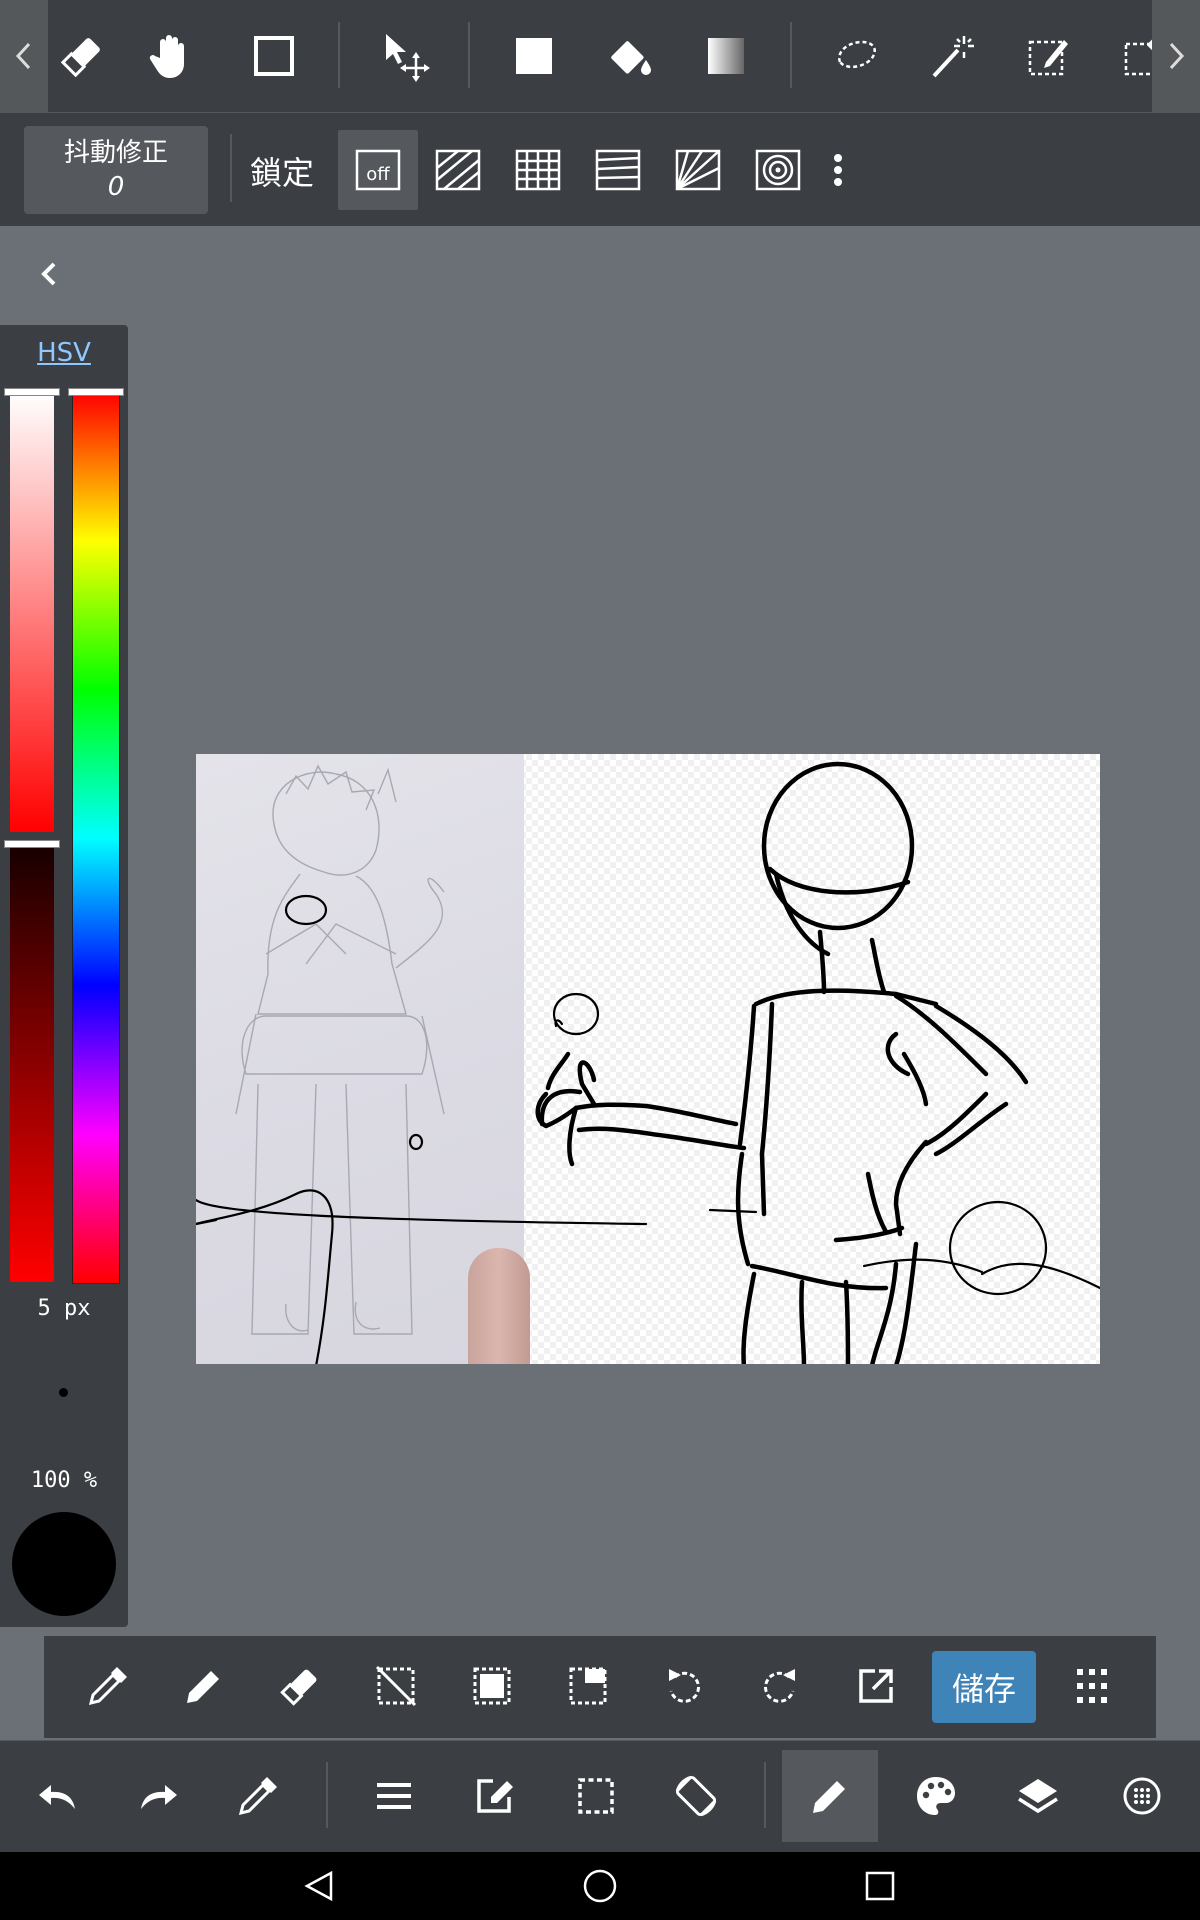 The height and width of the screenshot is (1920, 1200). I want to click on bucket-fill-tool-button, so click(630, 56).